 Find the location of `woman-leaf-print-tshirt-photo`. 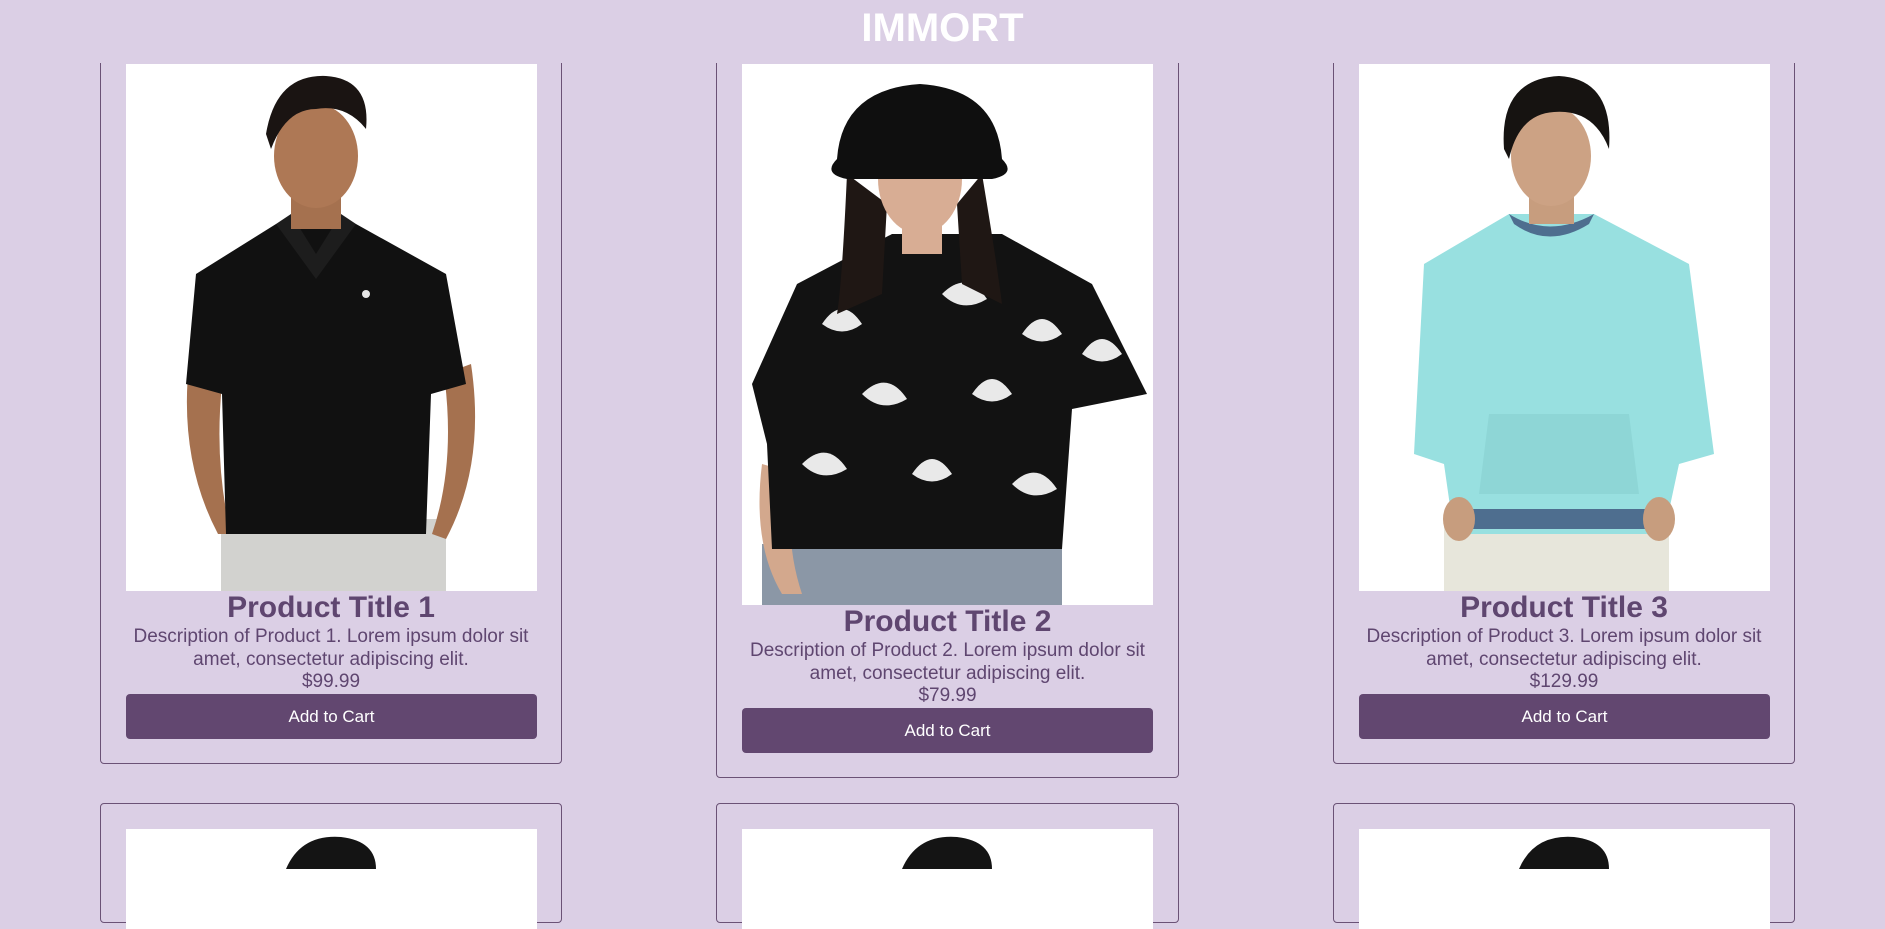

woman-leaf-print-tshirt-photo is located at coordinates (947, 334).